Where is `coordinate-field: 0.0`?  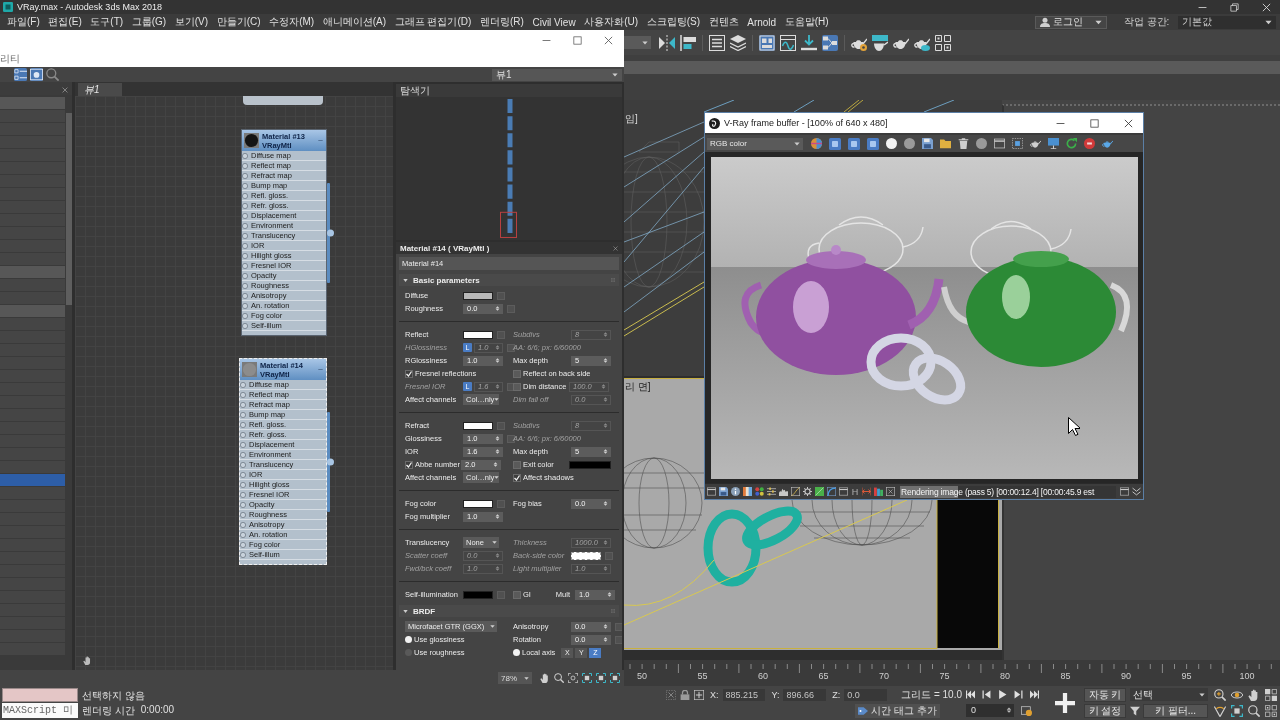 coordinate-field: 0.0 is located at coordinates (866, 695).